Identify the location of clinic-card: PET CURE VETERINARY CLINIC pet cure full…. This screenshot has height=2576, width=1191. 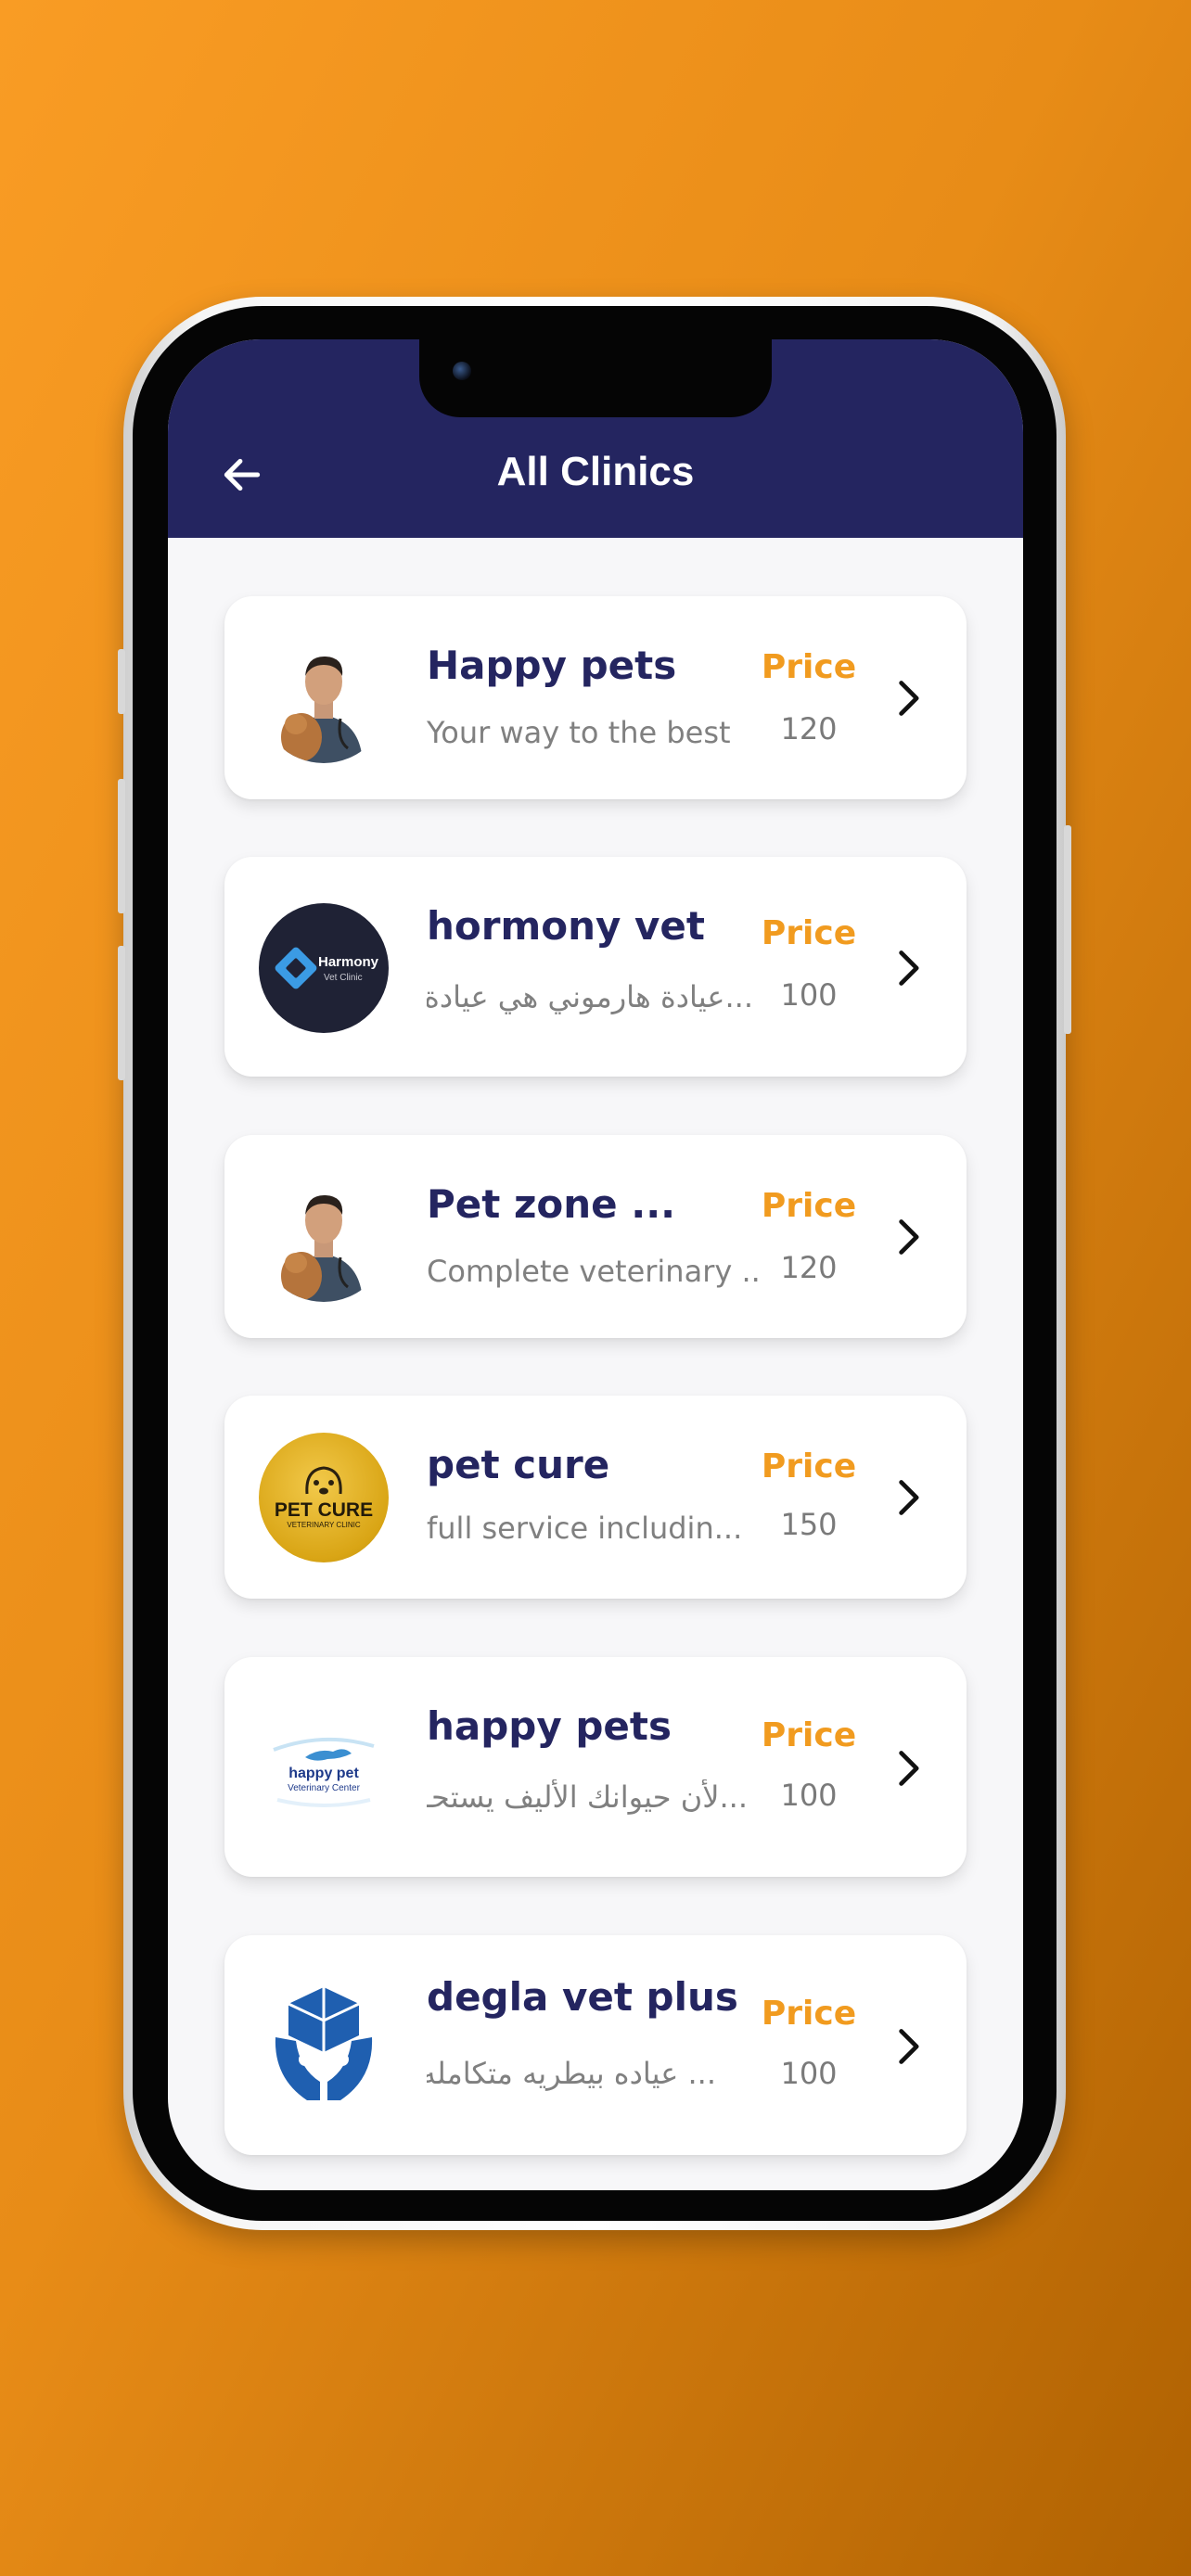
(595, 1498).